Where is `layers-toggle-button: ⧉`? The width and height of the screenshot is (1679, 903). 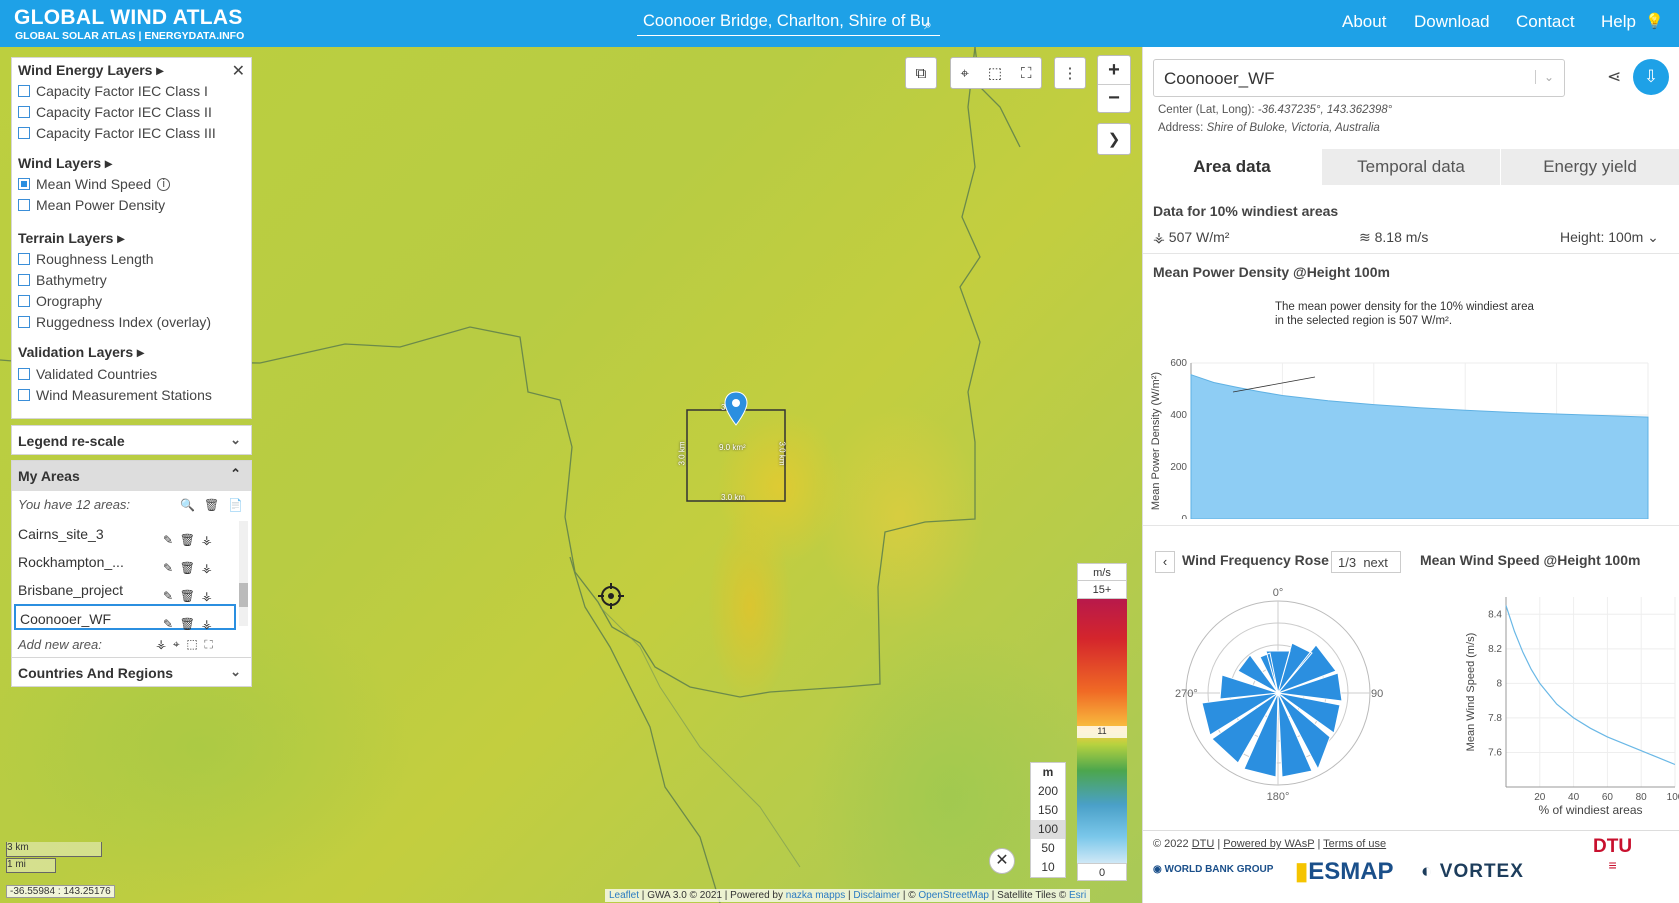 layers-toggle-button: ⧉ is located at coordinates (921, 73).